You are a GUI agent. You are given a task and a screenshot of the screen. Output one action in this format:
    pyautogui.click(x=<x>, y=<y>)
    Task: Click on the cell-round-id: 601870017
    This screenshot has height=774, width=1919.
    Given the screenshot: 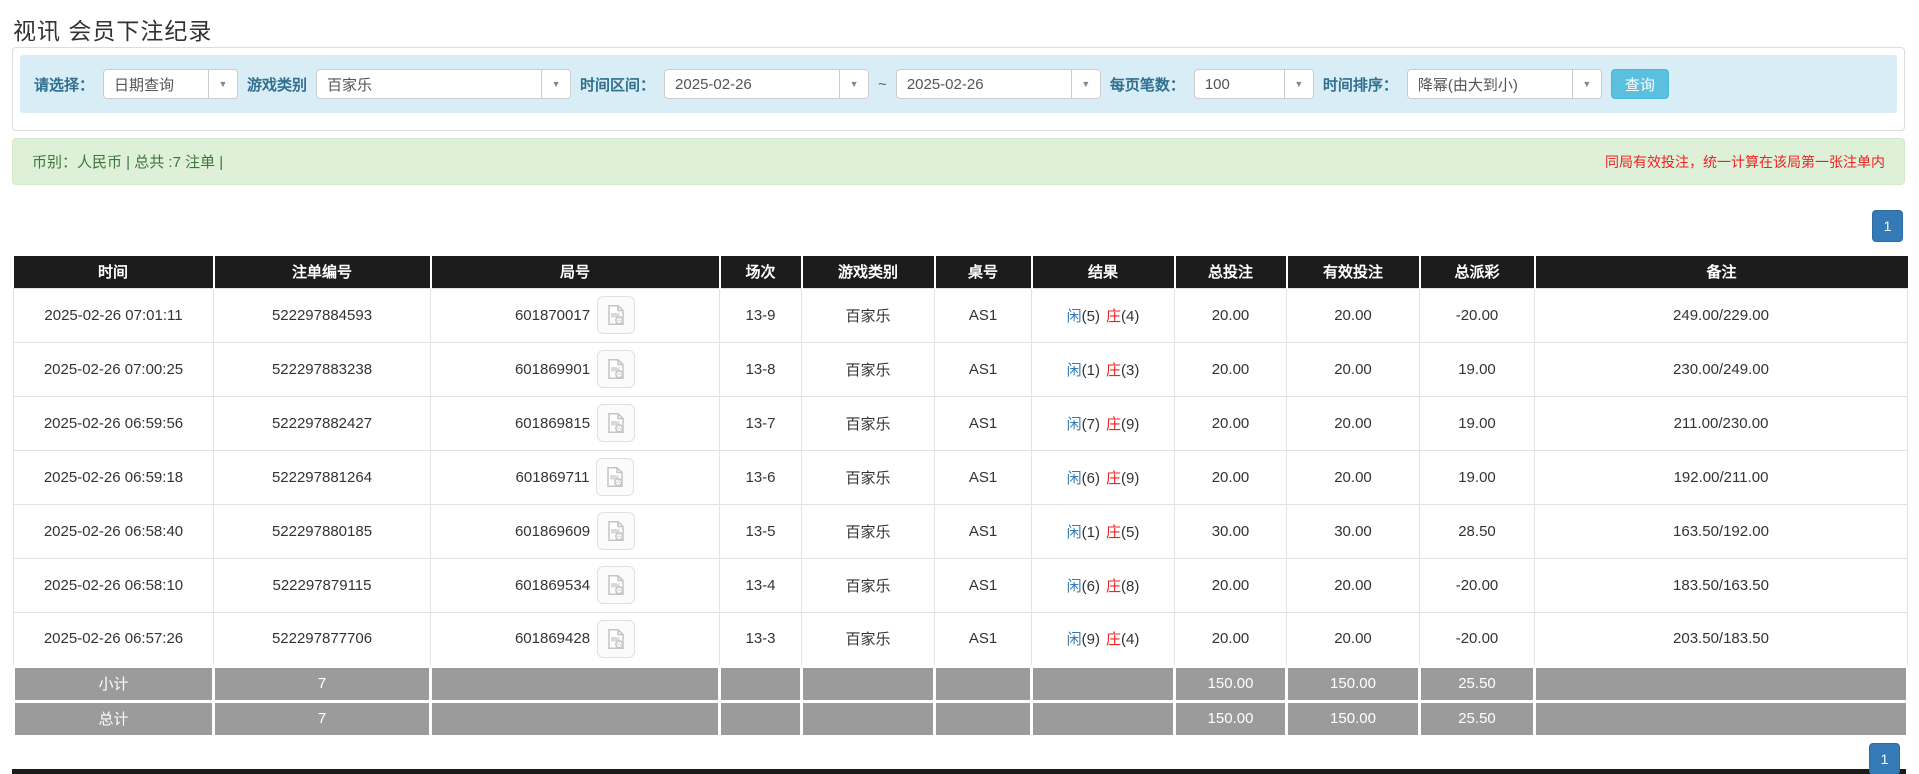 What is the action you would take?
    pyautogui.click(x=575, y=315)
    